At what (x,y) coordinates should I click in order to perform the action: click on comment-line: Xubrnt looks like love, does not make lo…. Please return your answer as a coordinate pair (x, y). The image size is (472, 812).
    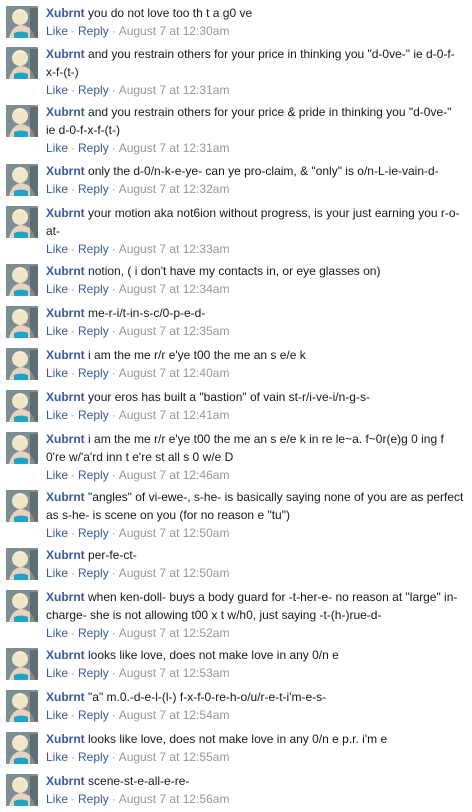
    Looking at the image, I should click on (255, 739).